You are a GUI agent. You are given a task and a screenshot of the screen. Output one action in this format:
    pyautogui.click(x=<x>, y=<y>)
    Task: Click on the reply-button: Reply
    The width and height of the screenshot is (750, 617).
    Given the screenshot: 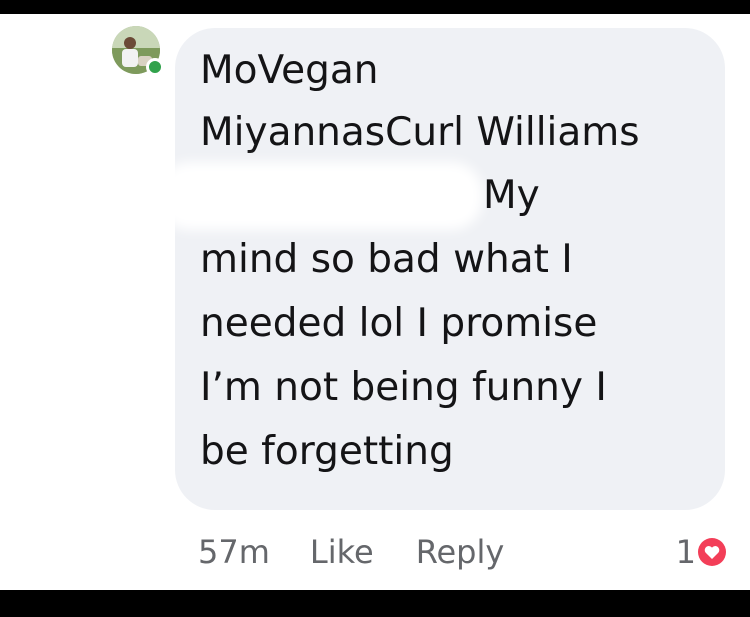 What is the action you would take?
    pyautogui.click(x=460, y=552)
    